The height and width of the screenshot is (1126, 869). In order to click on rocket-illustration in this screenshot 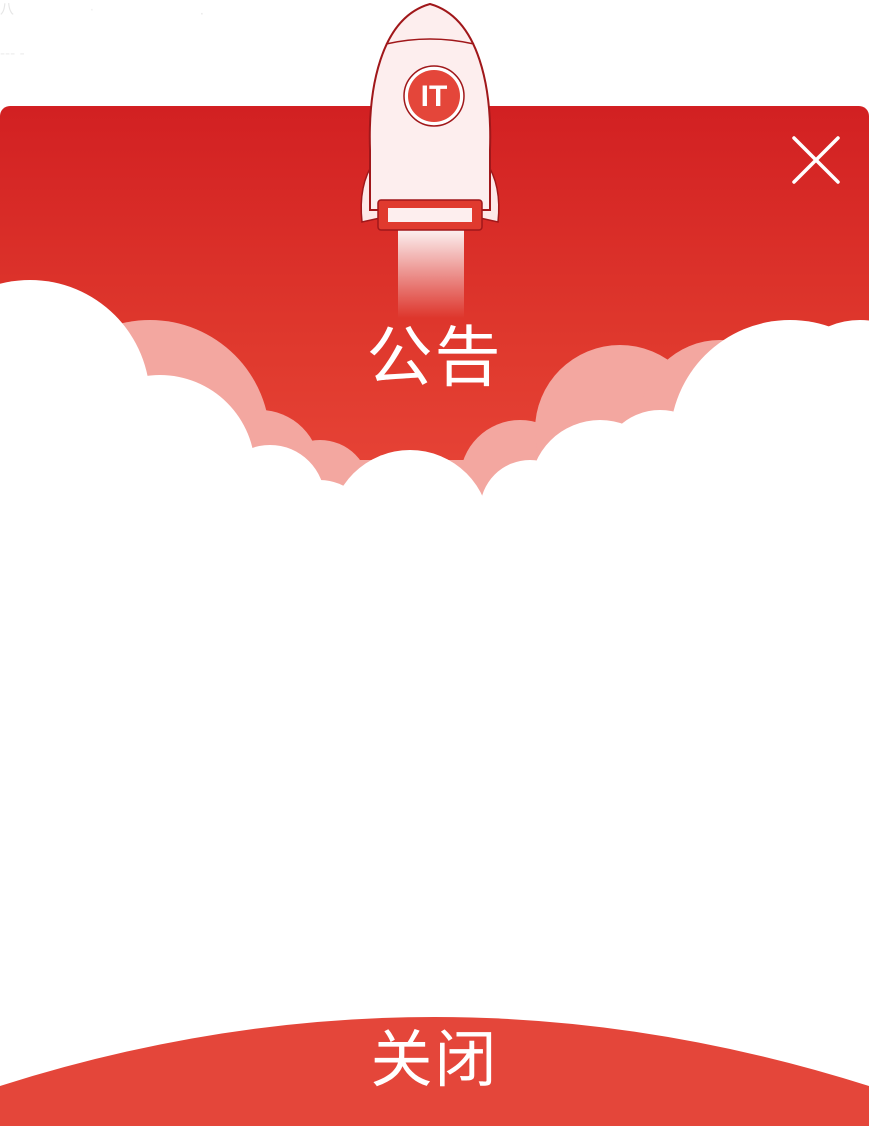, I will do `click(430, 160)`.